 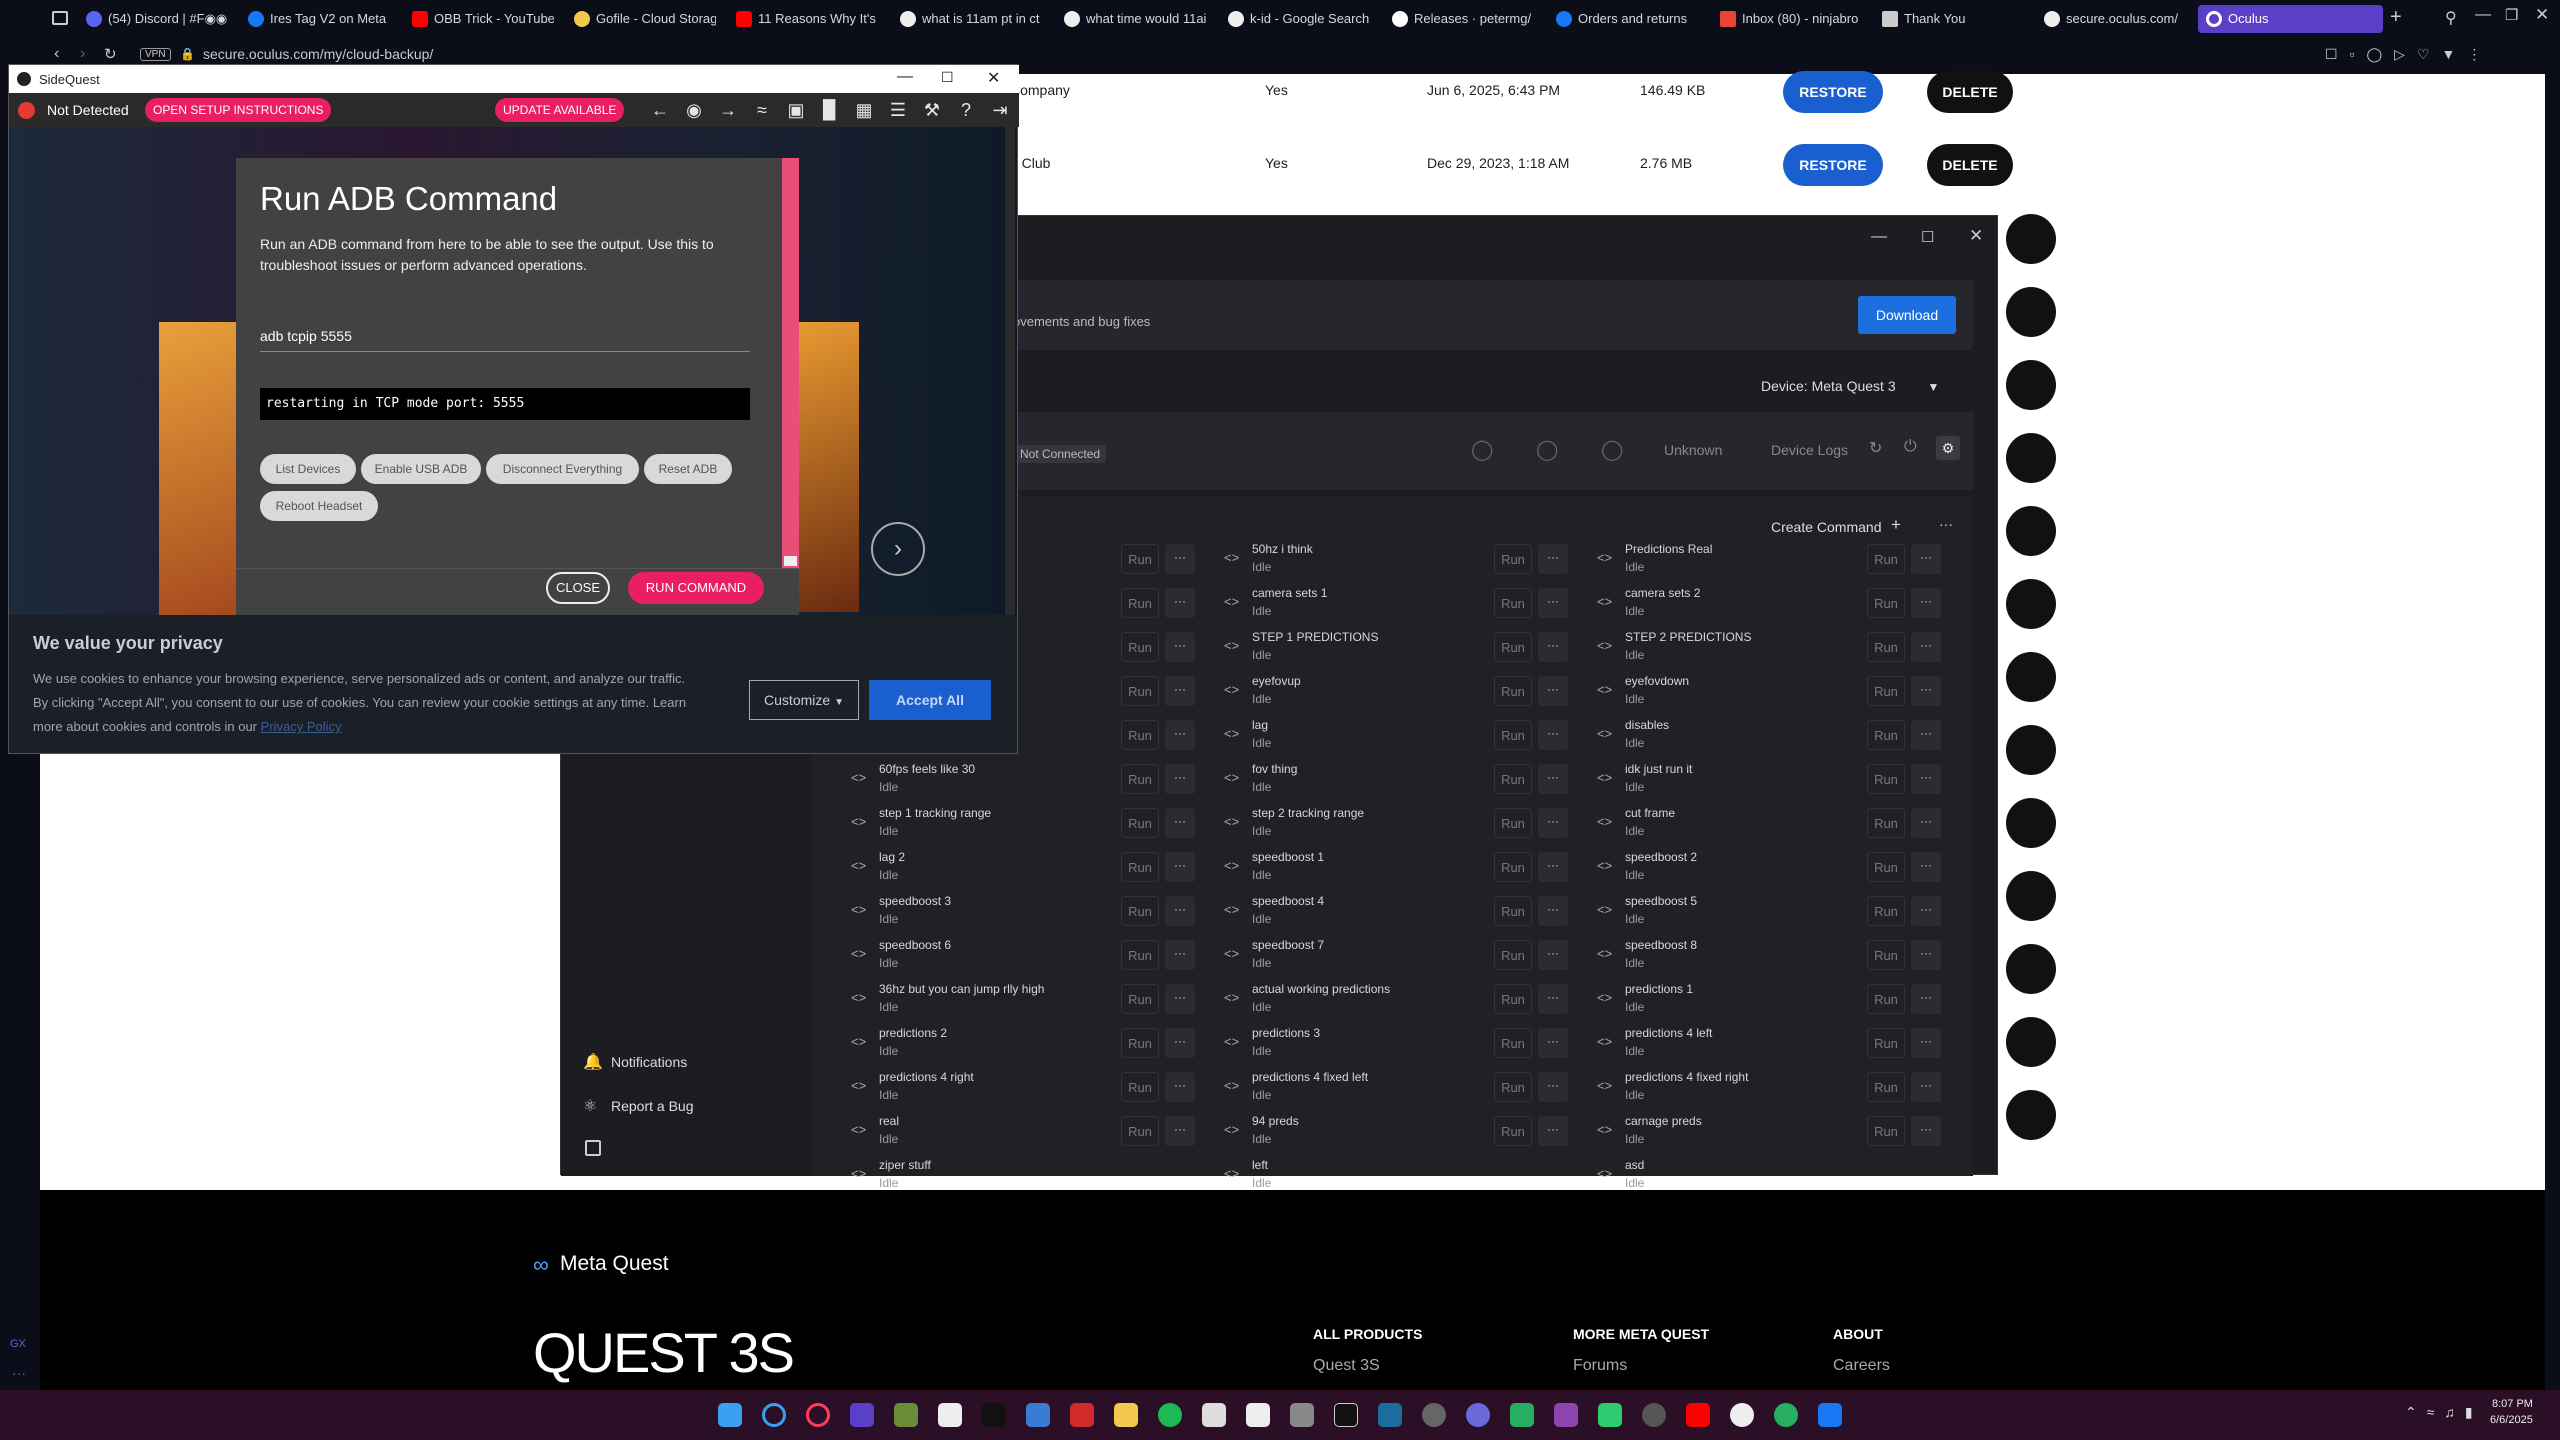 I want to click on meta-icon, so click(x=1830, y=1415).